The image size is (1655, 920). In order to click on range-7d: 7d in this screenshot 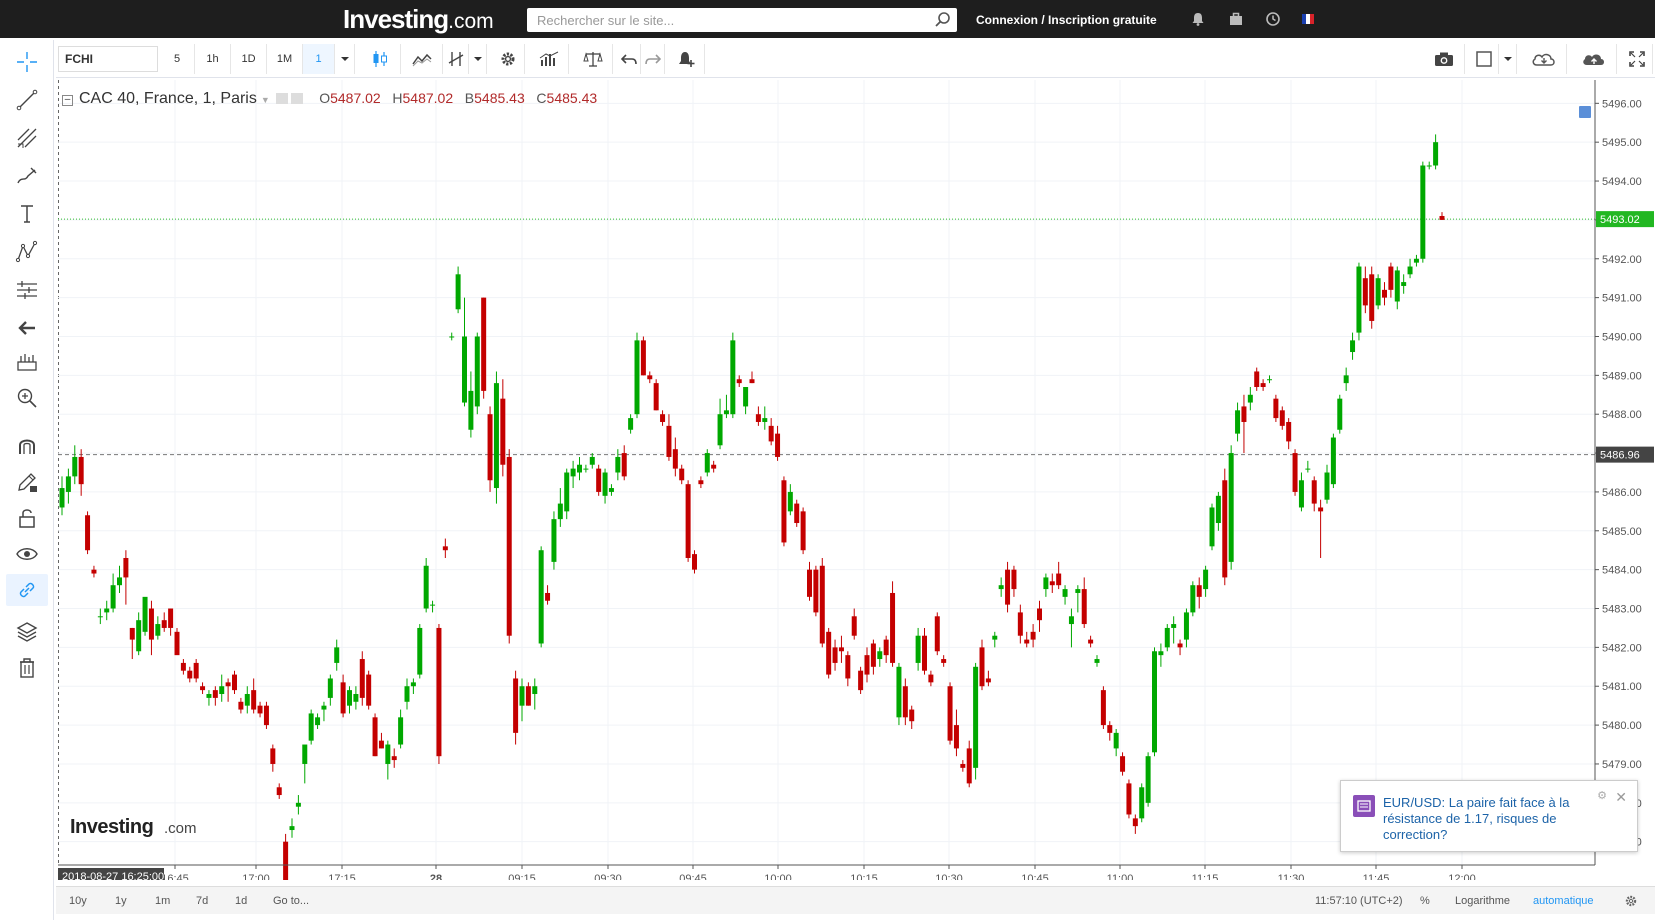, I will do `click(202, 901)`.